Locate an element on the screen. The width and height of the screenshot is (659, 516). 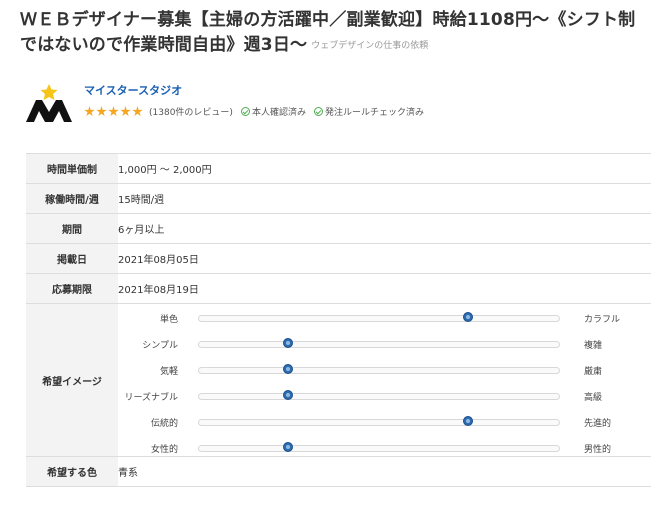
detail-row-period: 期間 6ヶ月以上 is located at coordinates (338, 228).